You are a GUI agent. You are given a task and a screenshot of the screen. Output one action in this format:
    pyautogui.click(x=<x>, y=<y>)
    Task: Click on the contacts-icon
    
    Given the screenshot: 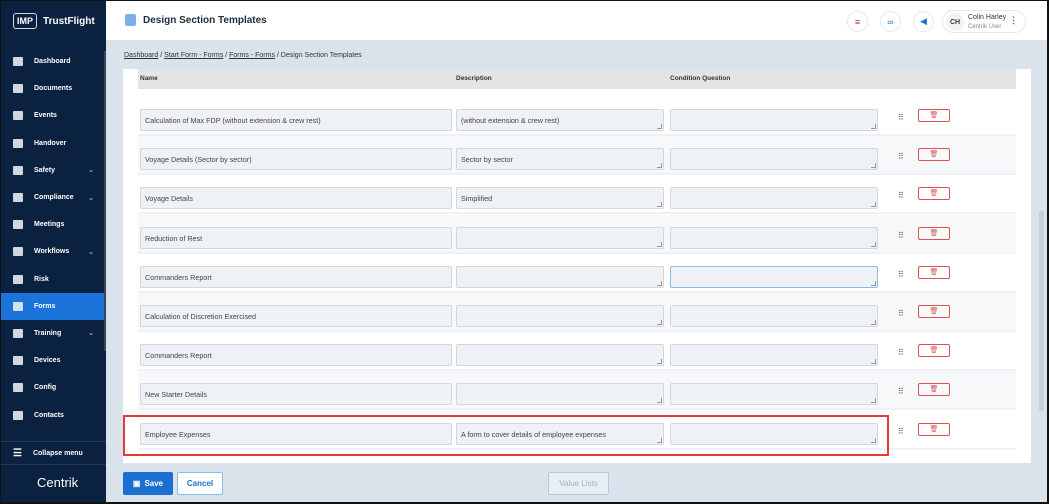 What is the action you would take?
    pyautogui.click(x=18, y=415)
    